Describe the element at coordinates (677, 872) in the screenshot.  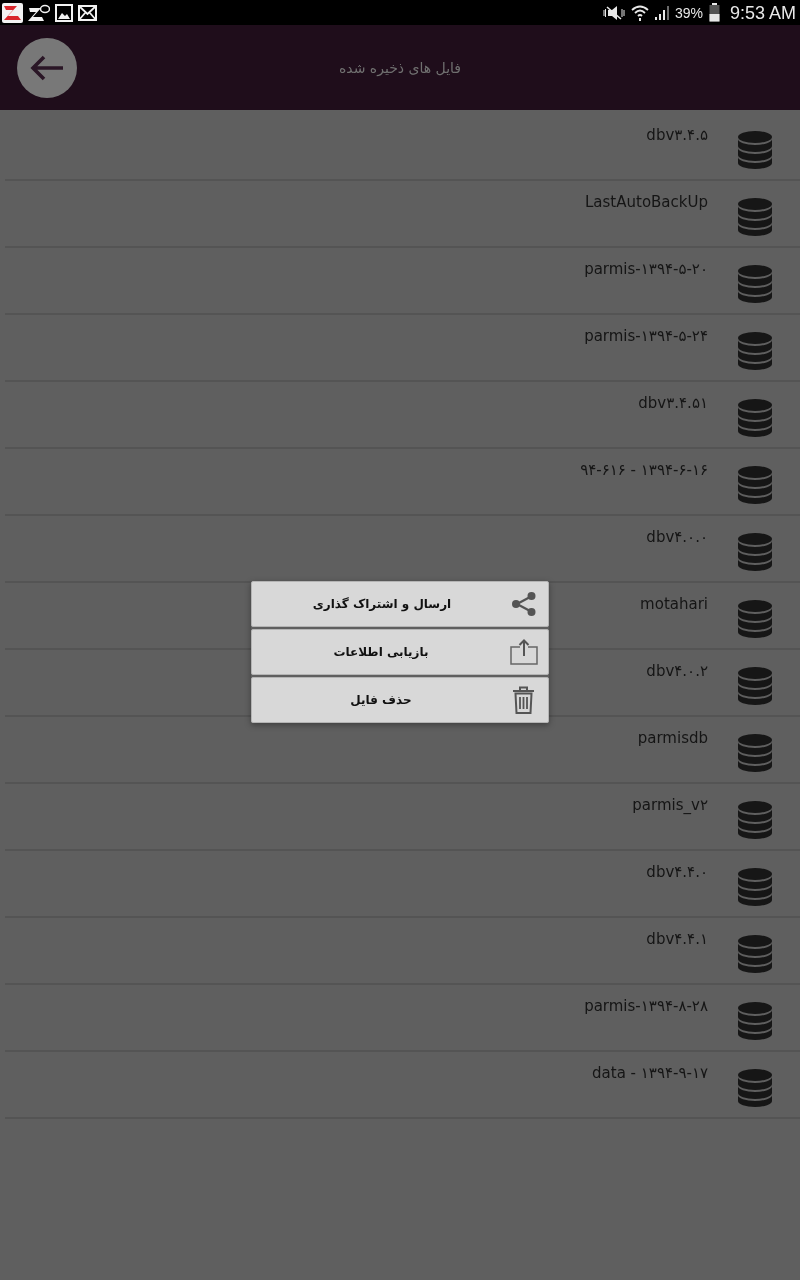
I see `file-name: dbv۴.۴.۰` at that location.